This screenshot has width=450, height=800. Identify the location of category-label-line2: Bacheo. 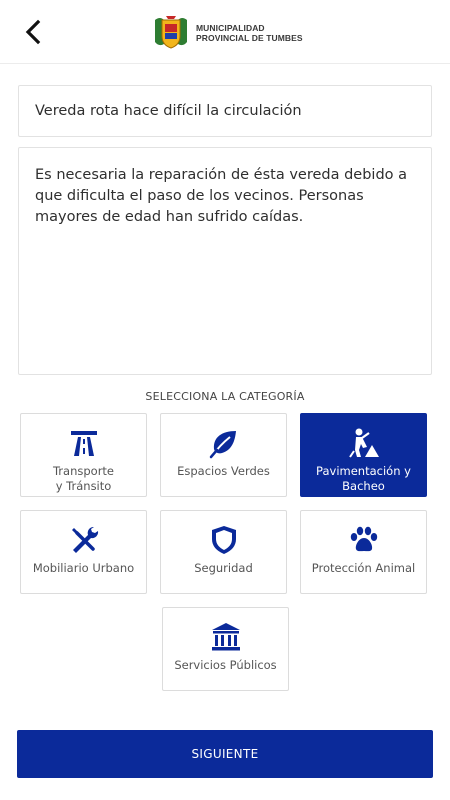
(363, 486).